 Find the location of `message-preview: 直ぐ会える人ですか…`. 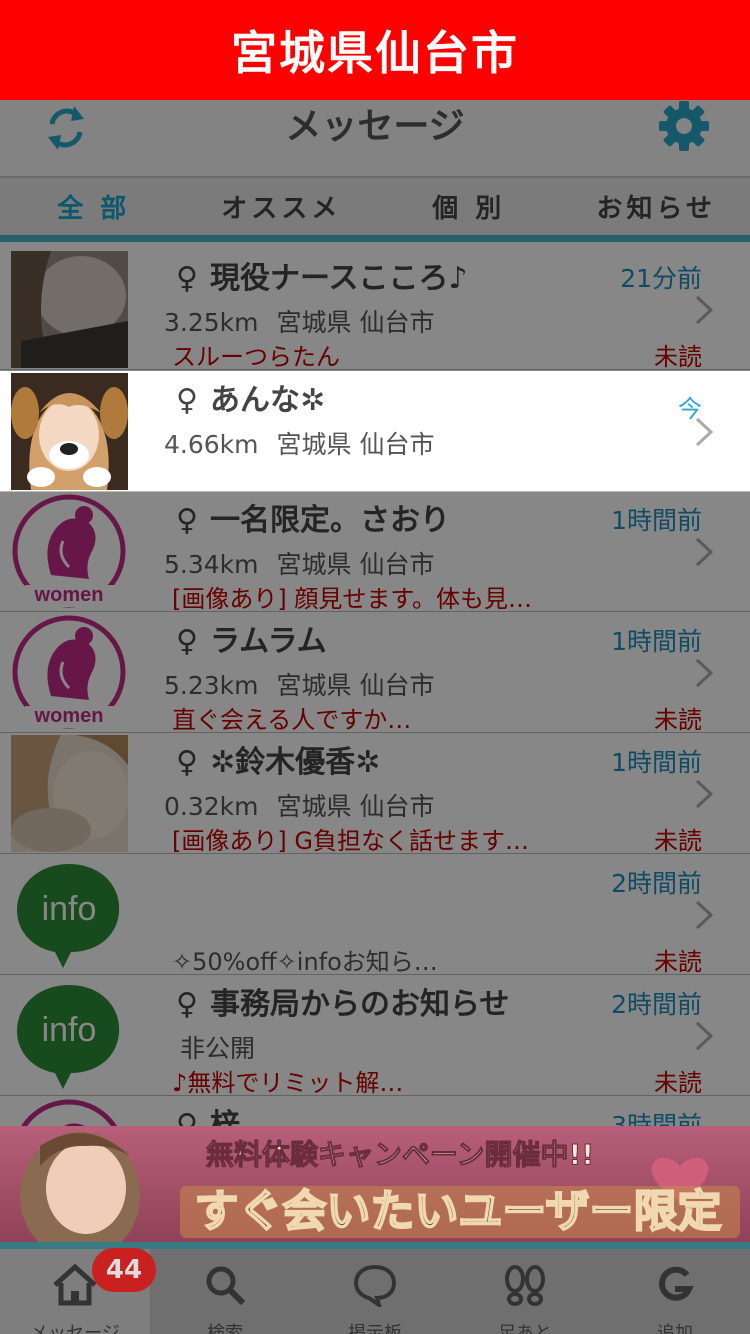

message-preview: 直ぐ会える人ですか… is located at coordinates (292, 720).